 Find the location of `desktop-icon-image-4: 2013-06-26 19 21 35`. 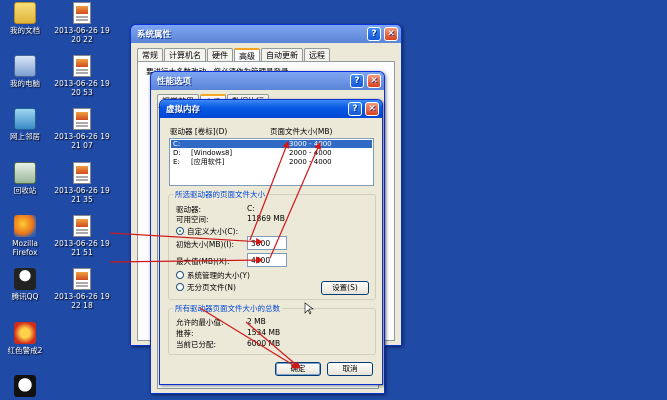

desktop-icon-image-4: 2013-06-26 19 21 35 is located at coordinates (82, 183).